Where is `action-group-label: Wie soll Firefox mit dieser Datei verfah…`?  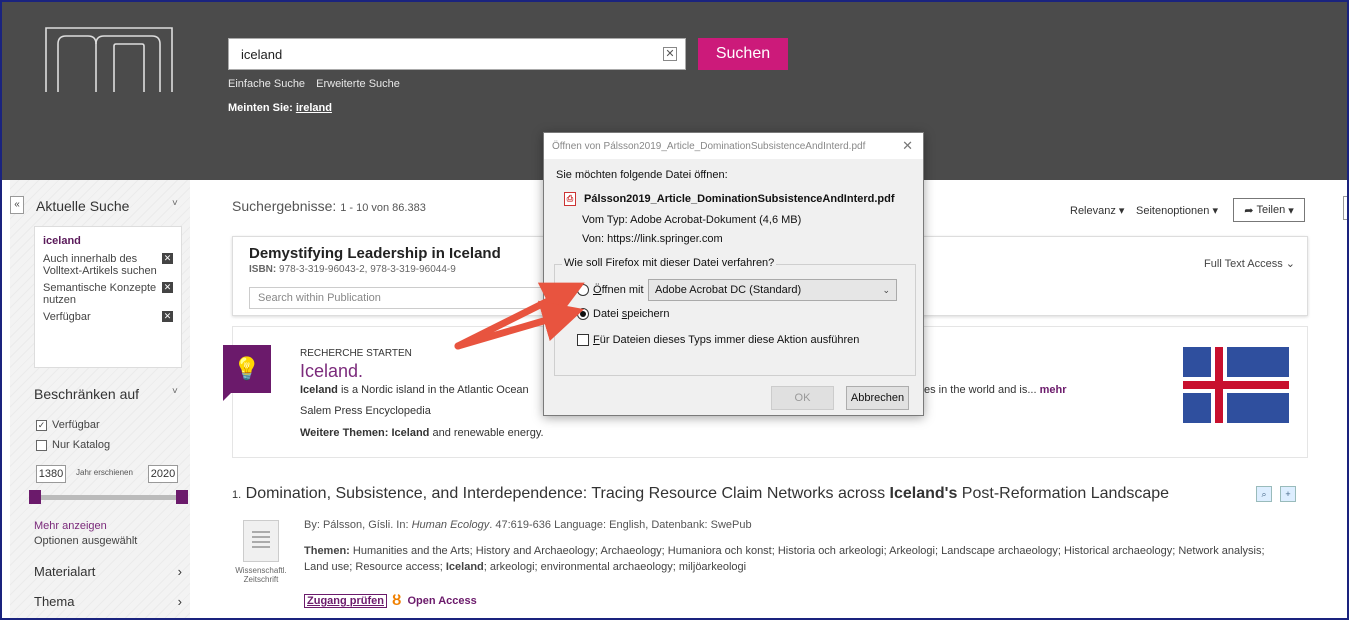
action-group-label: Wie soll Firefox mit dieser Datei verfah… is located at coordinates (669, 263).